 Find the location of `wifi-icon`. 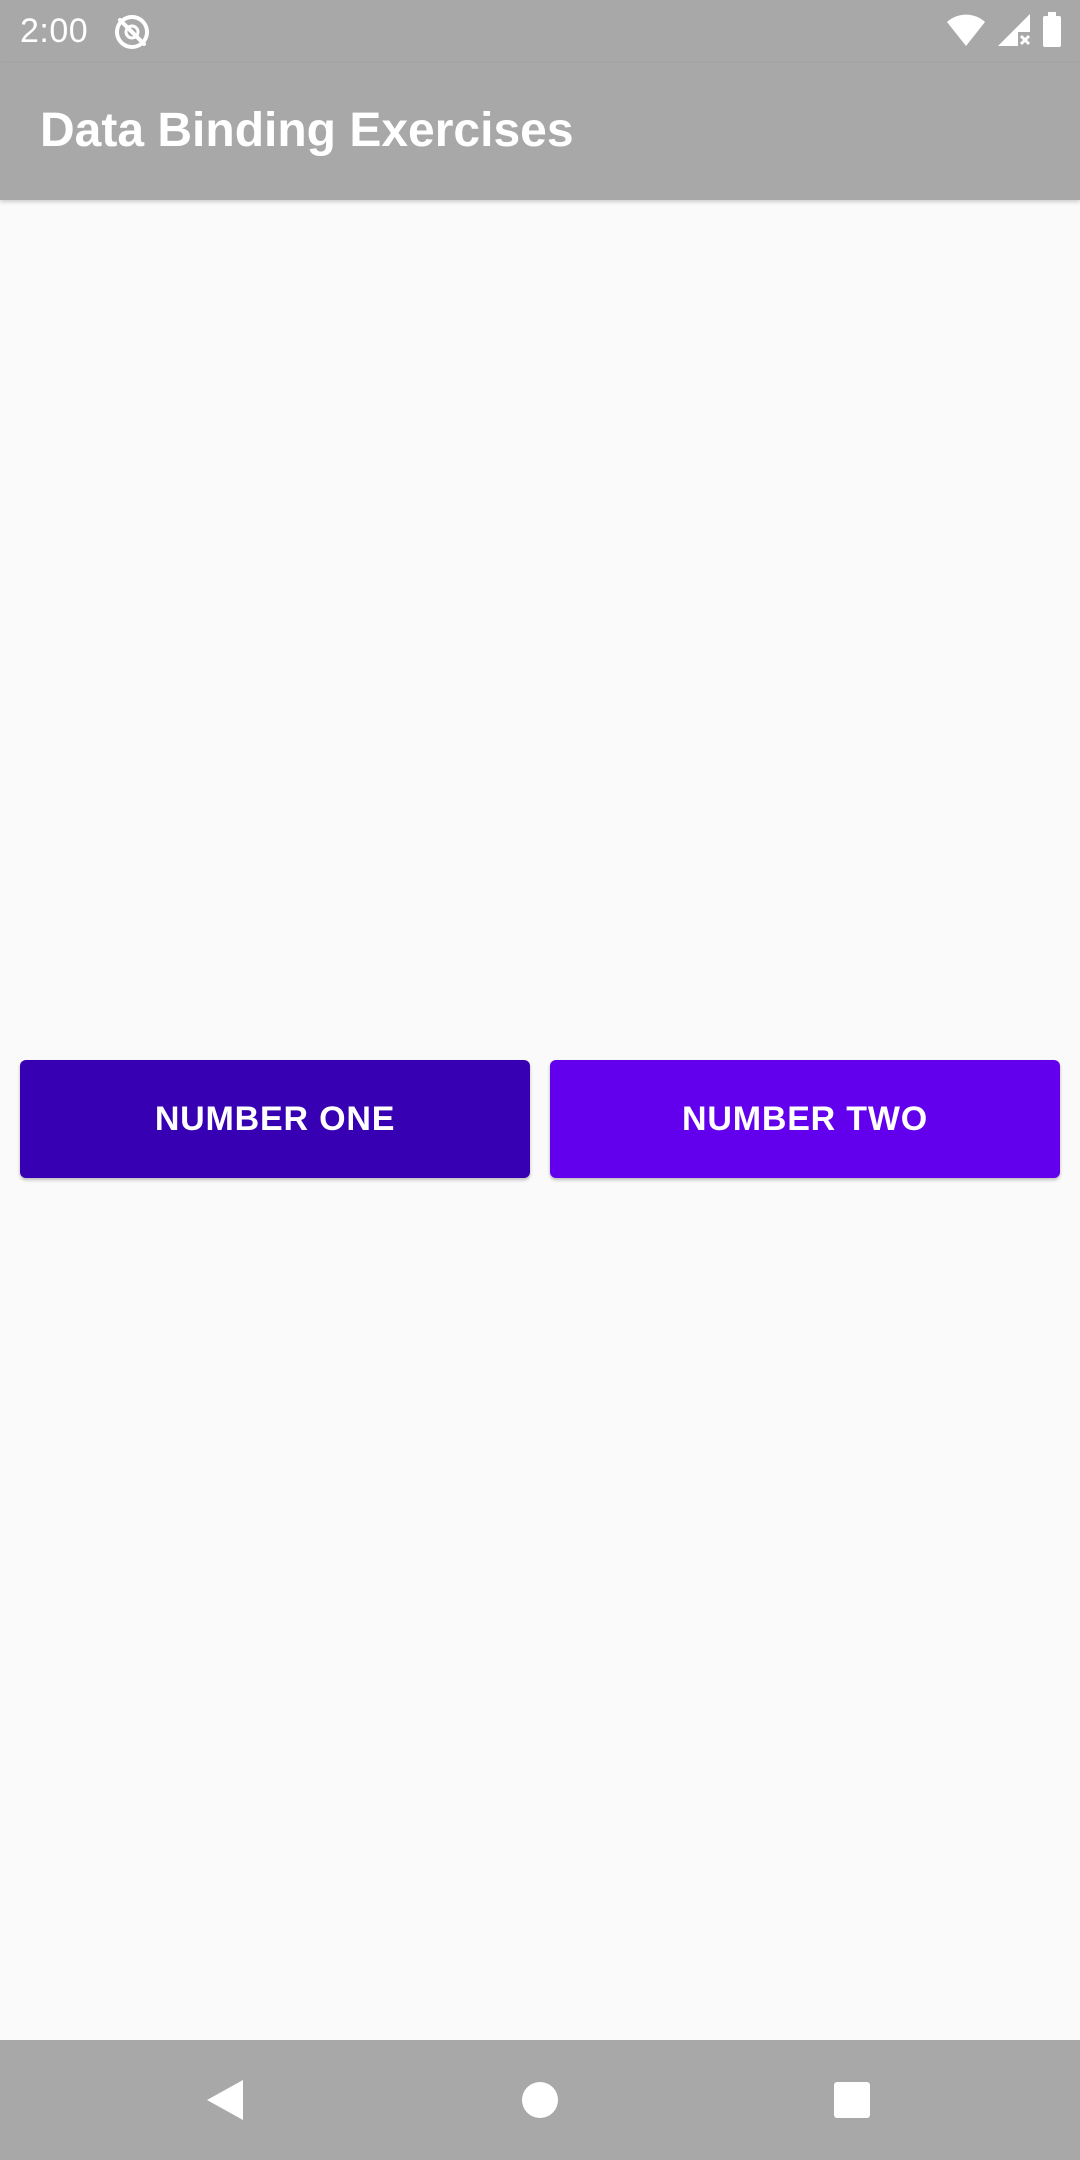

wifi-icon is located at coordinates (966, 32).